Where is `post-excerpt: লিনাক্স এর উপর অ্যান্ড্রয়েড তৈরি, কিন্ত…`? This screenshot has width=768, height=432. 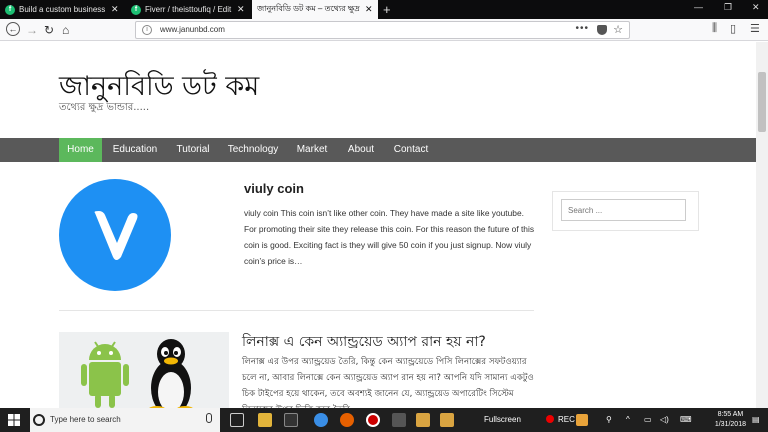
post-excerpt: লিনাক্স এর উপর অ্যান্ড্রয়েড তৈরি, কিন্ত… is located at coordinates (388, 382).